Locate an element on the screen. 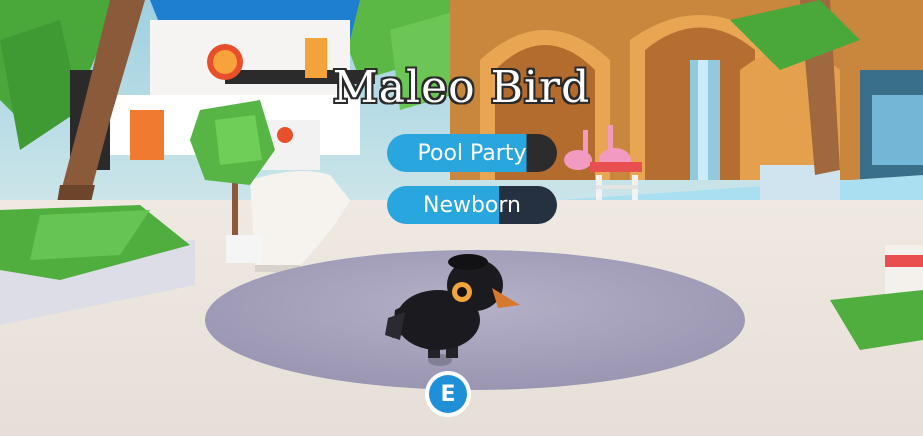  tag-pool-party-label: Pool Party is located at coordinates (472, 153).